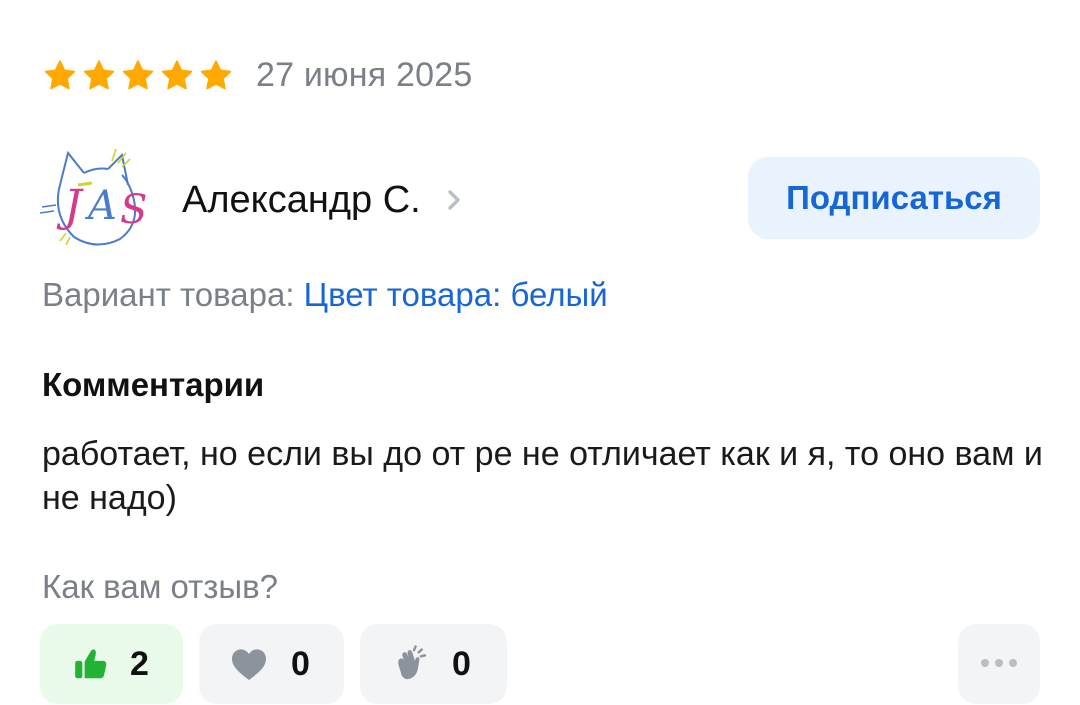 The image size is (1080, 705). Describe the element at coordinates (133, 210) in the screenshot. I see `svg-text: S` at that location.